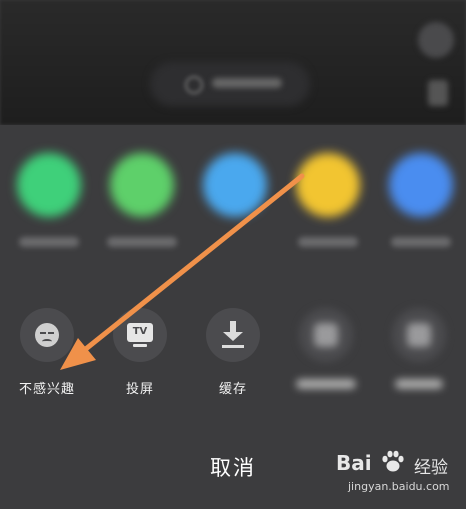 This screenshot has width=466, height=509. What do you see at coordinates (233, 335) in the screenshot?
I see `cache-icon-circle` at bounding box center [233, 335].